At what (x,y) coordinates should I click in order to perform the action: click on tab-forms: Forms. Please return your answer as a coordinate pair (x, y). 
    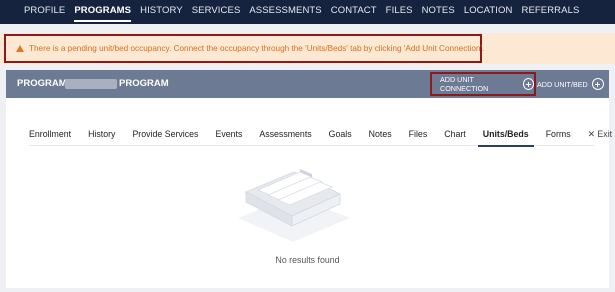
    Looking at the image, I should click on (558, 134).